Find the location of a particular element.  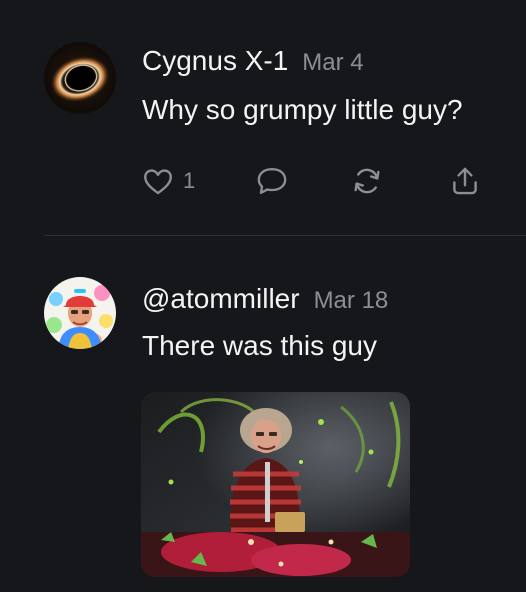

like-button: 1 is located at coordinates (168, 181).